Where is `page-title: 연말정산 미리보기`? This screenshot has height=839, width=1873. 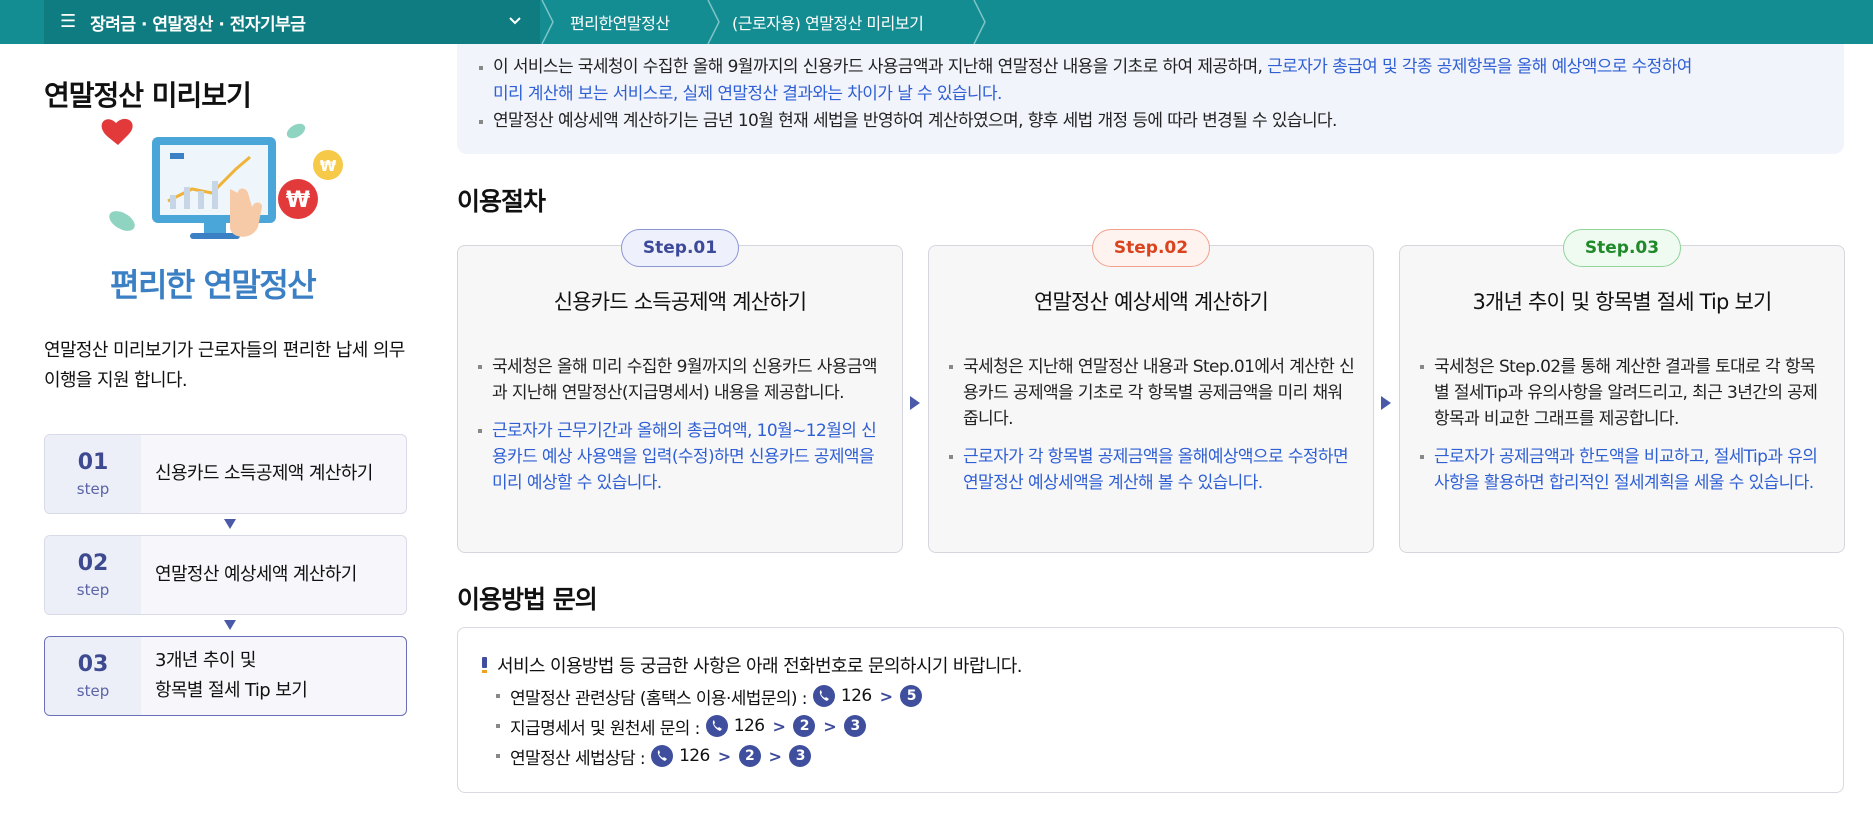
page-title: 연말정산 미리보기 is located at coordinates (148, 95).